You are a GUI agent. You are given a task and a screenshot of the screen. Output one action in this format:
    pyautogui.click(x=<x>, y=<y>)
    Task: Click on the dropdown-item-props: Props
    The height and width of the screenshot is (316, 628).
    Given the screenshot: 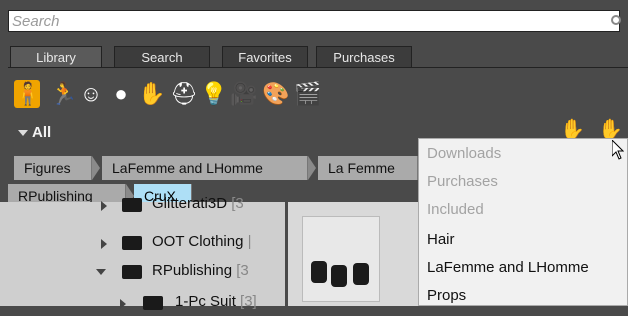 What is the action you would take?
    pyautogui.click(x=446, y=295)
    